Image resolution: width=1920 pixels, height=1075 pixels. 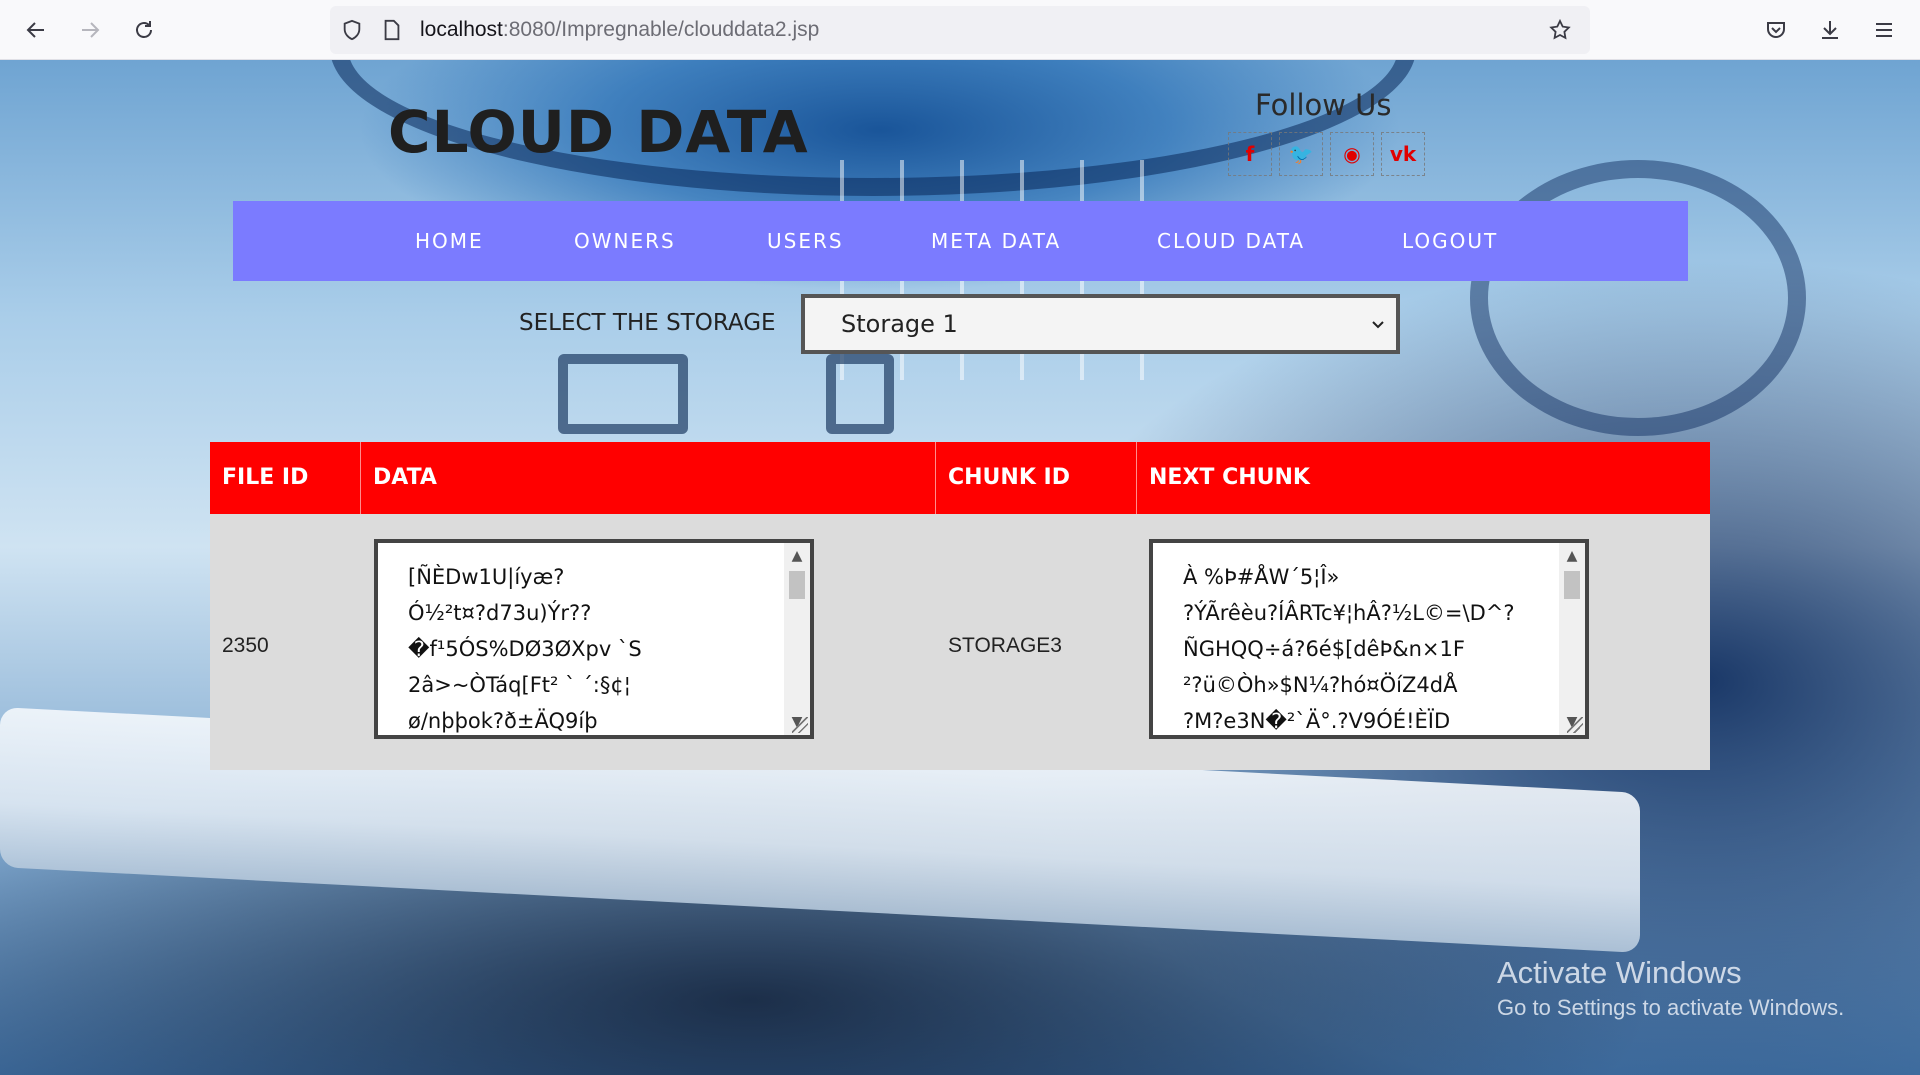 What do you see at coordinates (461, 29) in the screenshot?
I see `url-host: localhost` at bounding box center [461, 29].